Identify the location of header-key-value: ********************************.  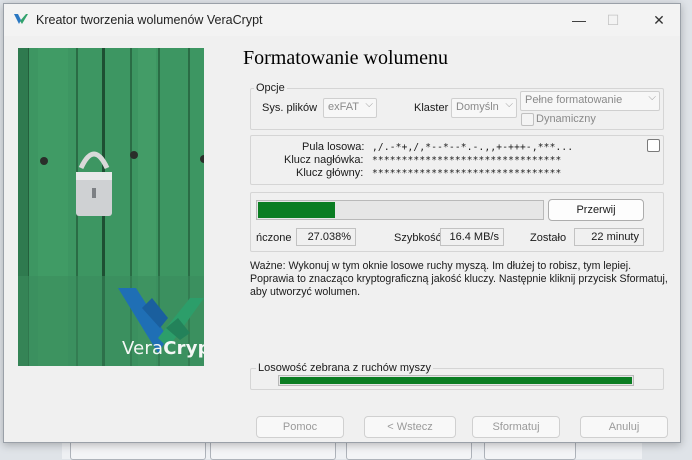
(467, 160).